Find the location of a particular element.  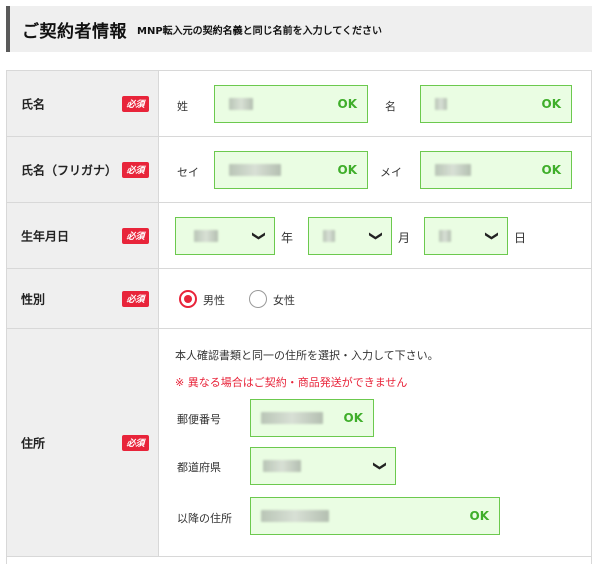

gender-male-radio is located at coordinates (188, 299).